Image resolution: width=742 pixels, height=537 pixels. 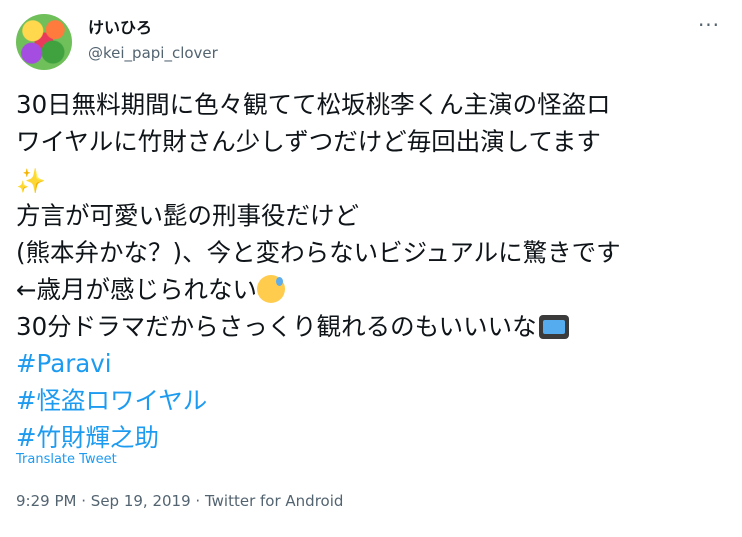 What do you see at coordinates (274, 501) in the screenshot?
I see `tweet-source: Twitter for Android` at bounding box center [274, 501].